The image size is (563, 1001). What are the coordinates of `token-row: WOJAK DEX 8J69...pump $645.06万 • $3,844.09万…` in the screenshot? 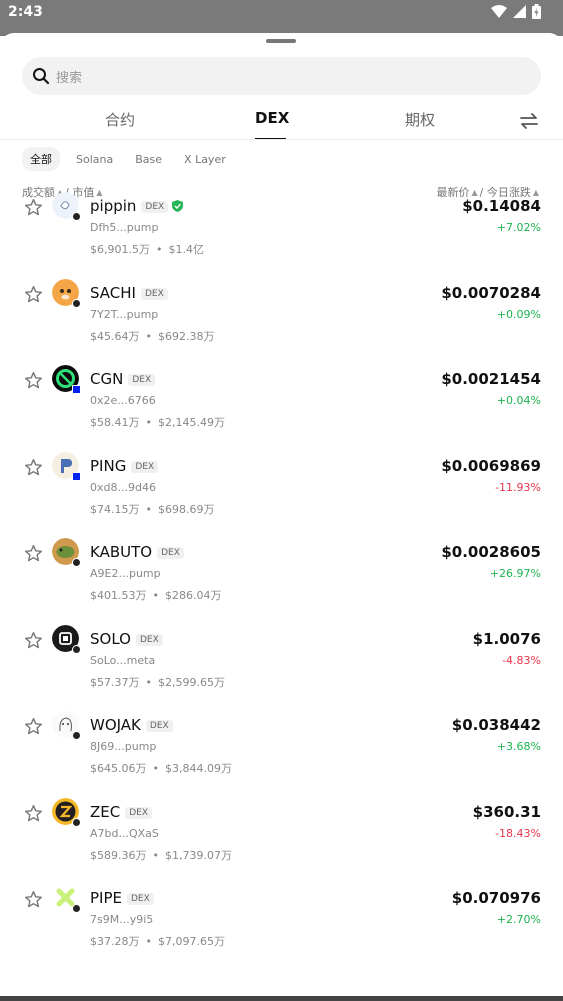 It's located at (281, 746).